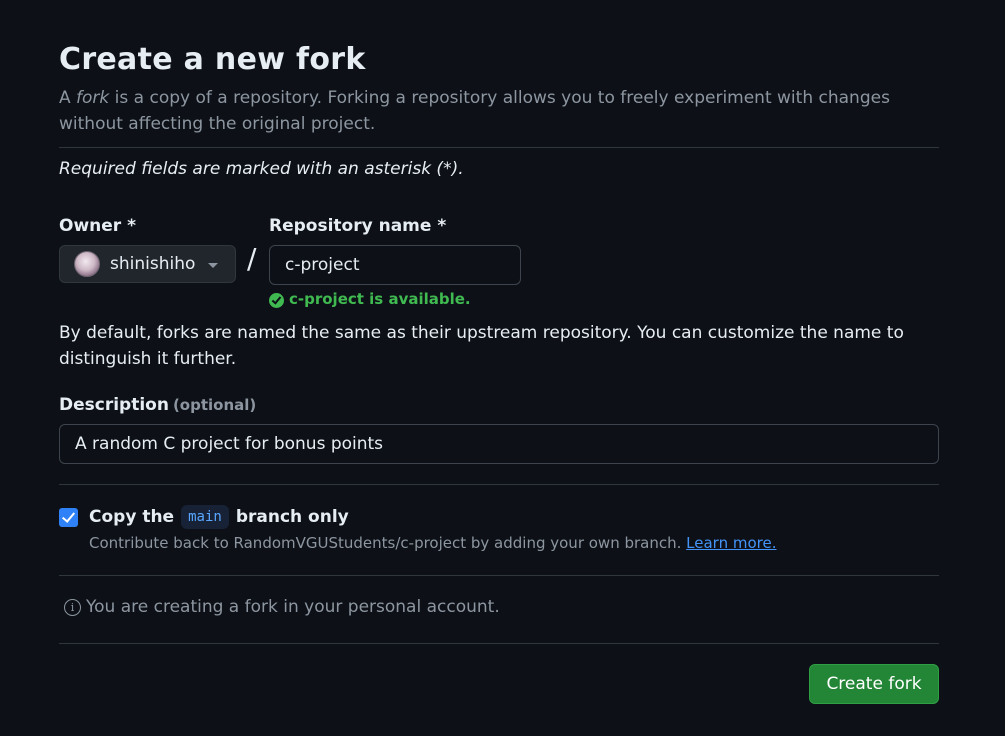 This screenshot has height=736, width=1005. Describe the element at coordinates (72, 607) in the screenshot. I see `info-icon: i` at that location.